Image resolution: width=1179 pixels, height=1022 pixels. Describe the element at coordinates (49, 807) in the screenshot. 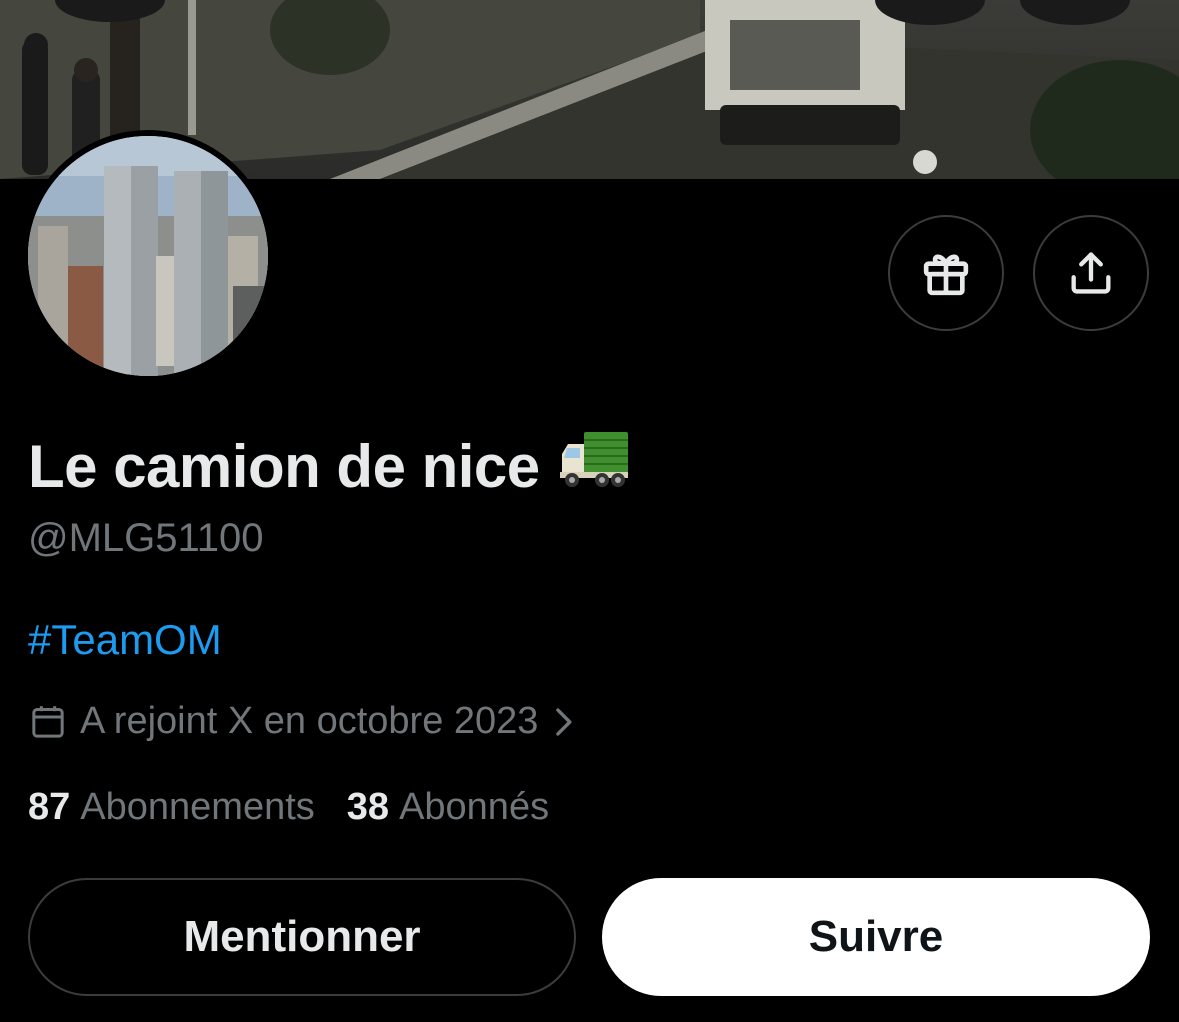

I see `following-count: 87` at that location.